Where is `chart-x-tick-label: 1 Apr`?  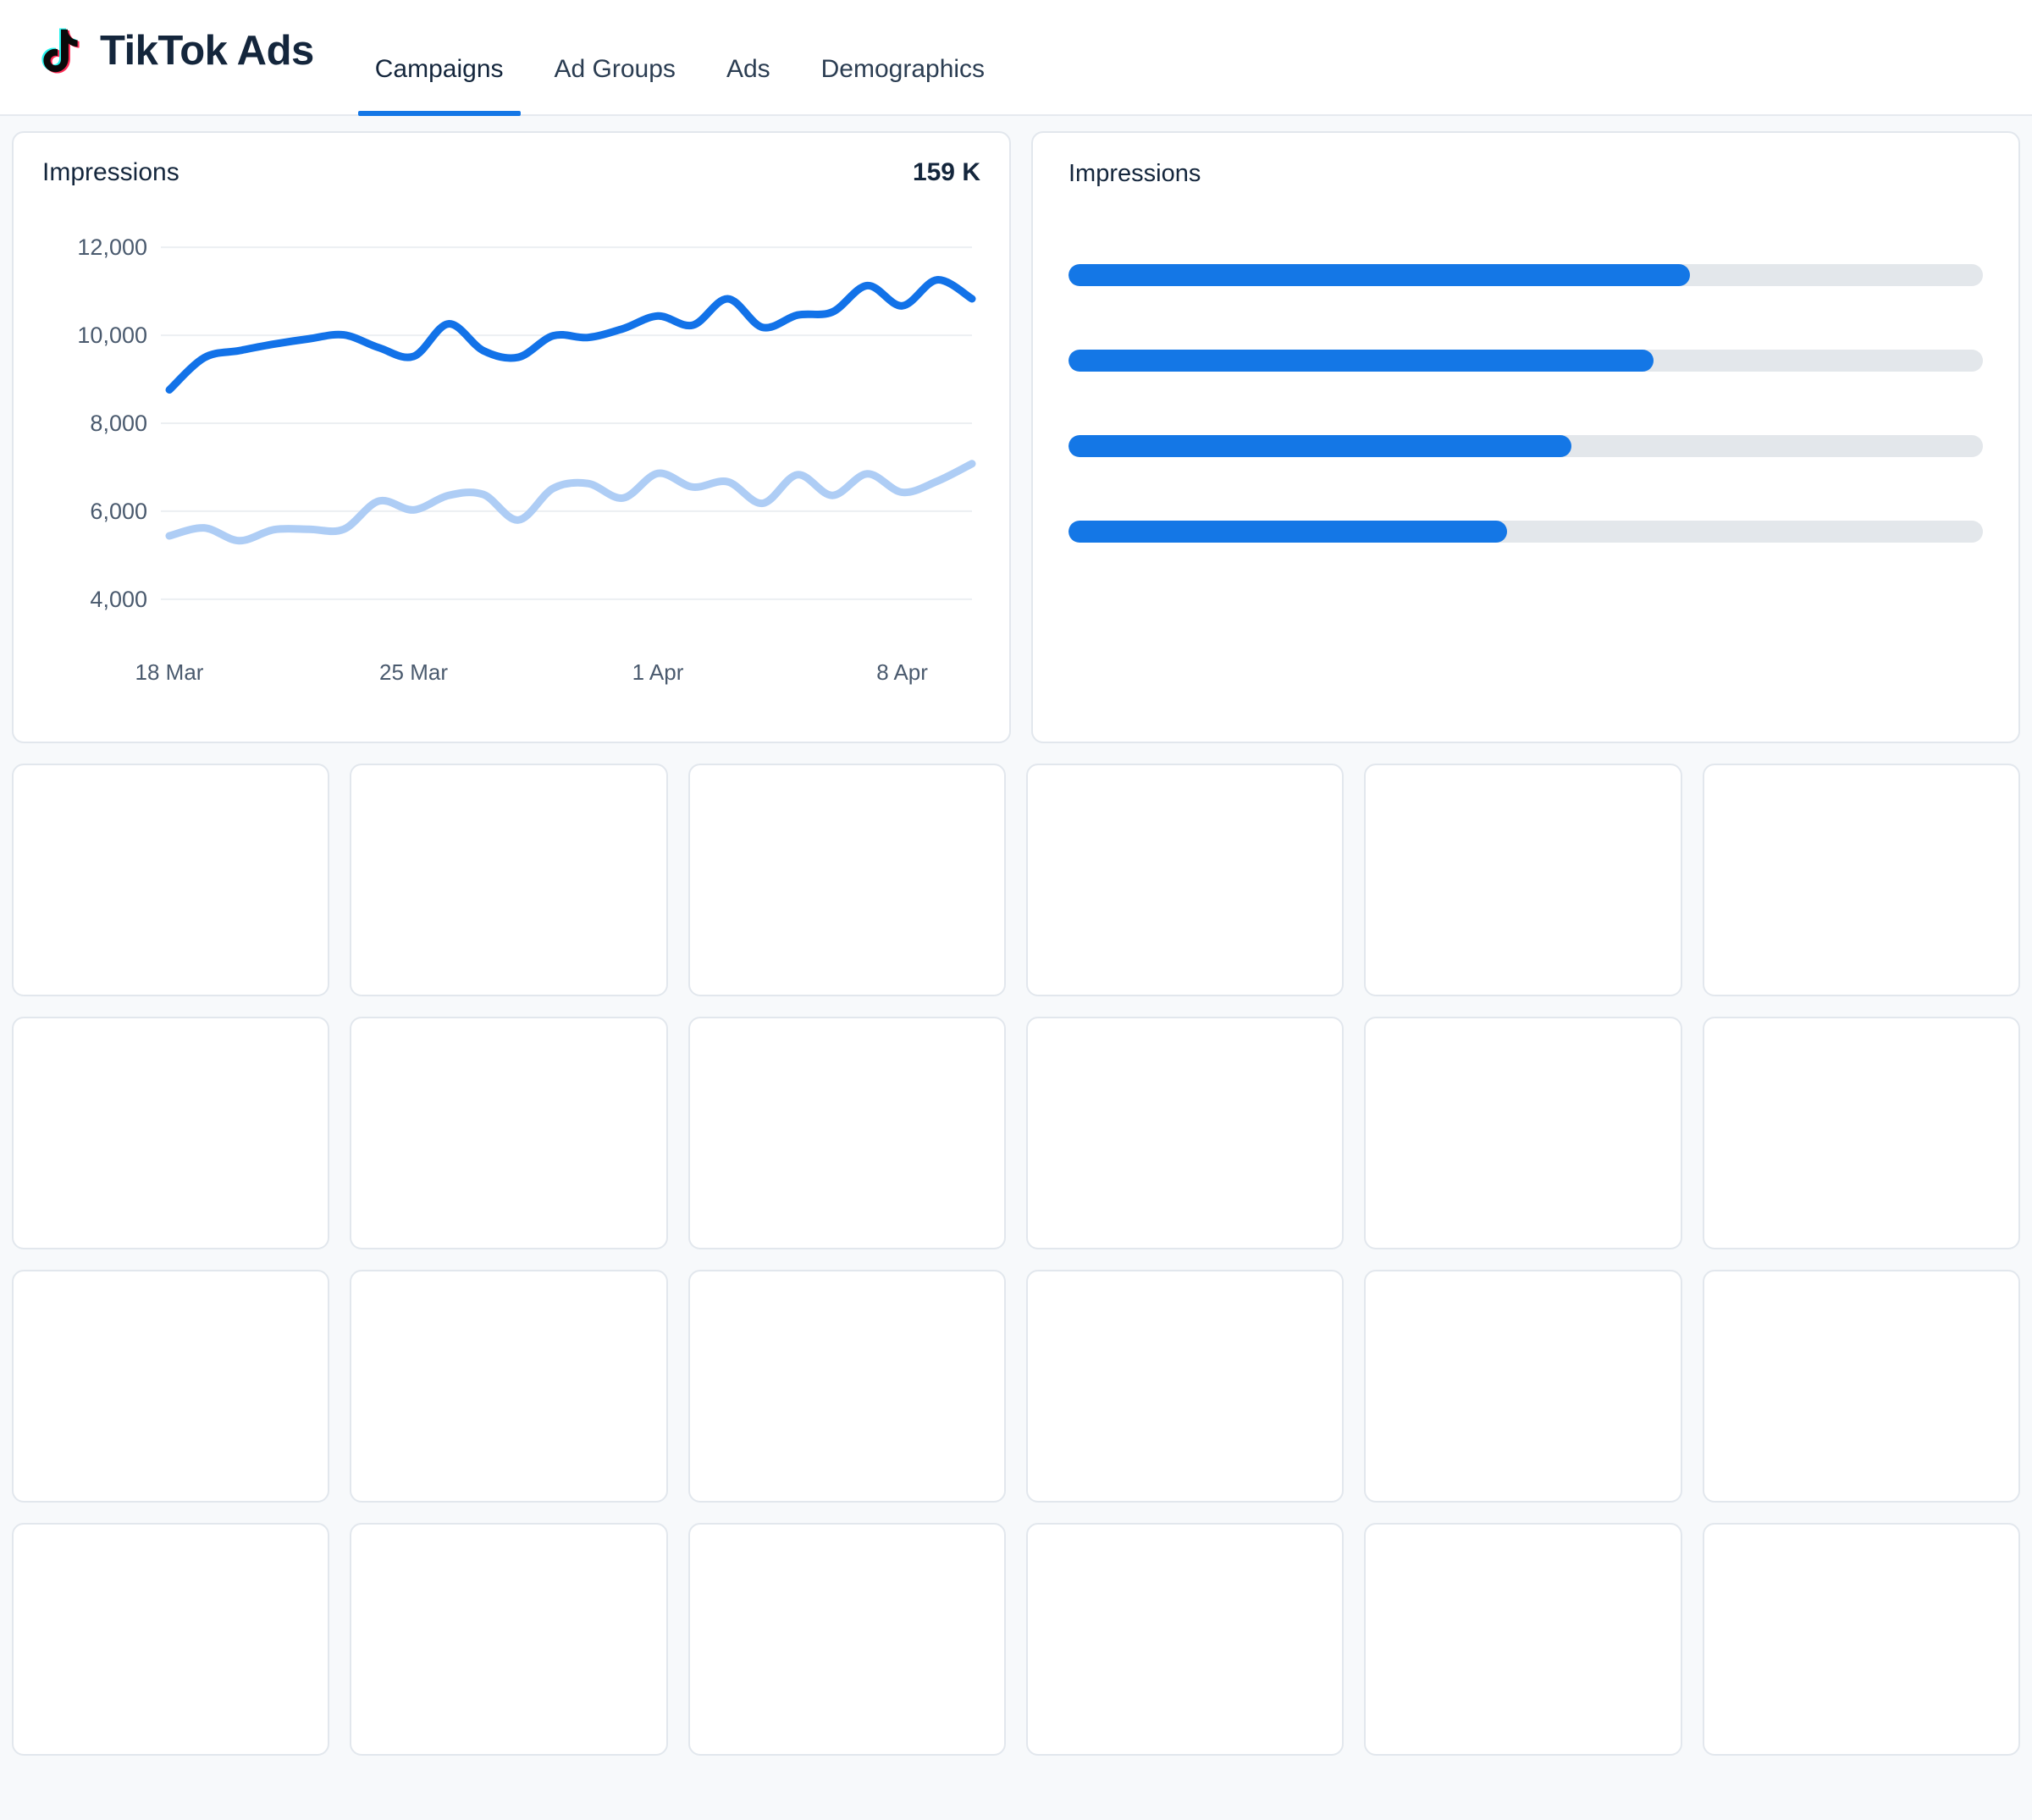 chart-x-tick-label: 1 Apr is located at coordinates (658, 672).